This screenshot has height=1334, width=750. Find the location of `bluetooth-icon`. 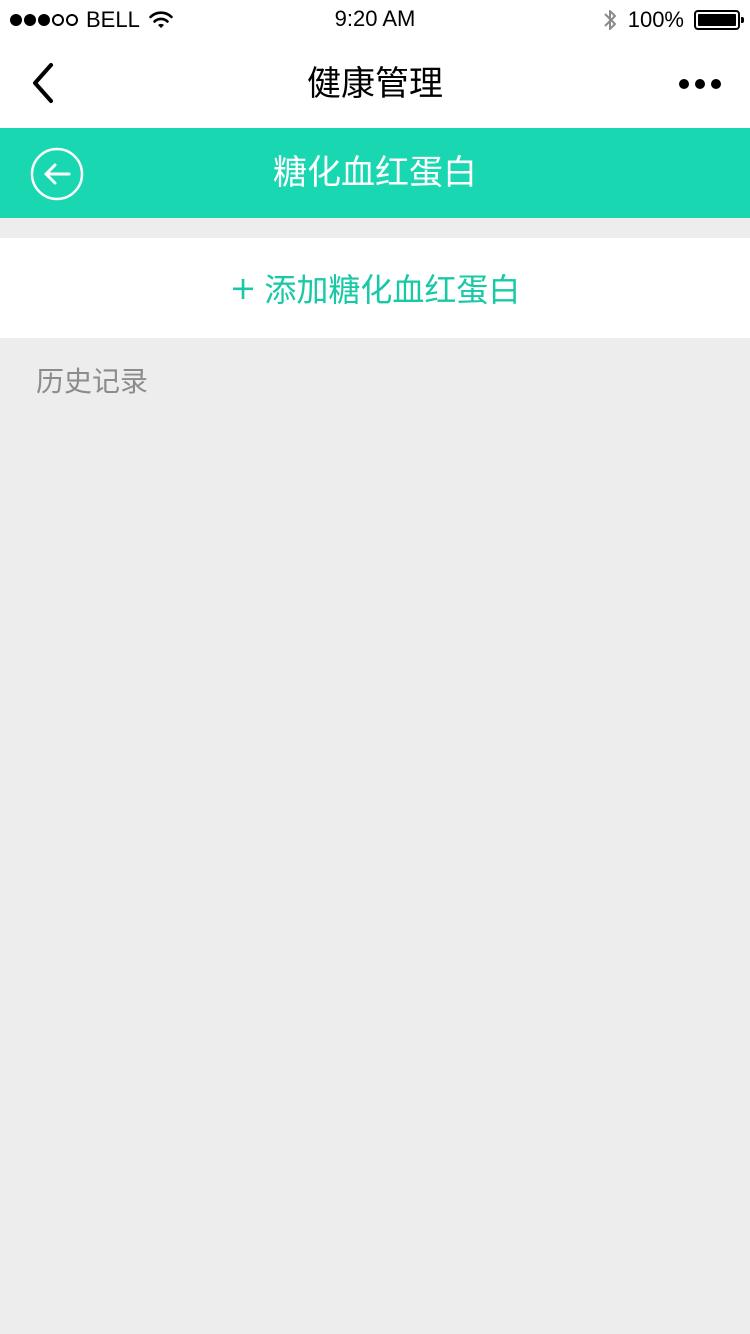

bluetooth-icon is located at coordinates (610, 20).